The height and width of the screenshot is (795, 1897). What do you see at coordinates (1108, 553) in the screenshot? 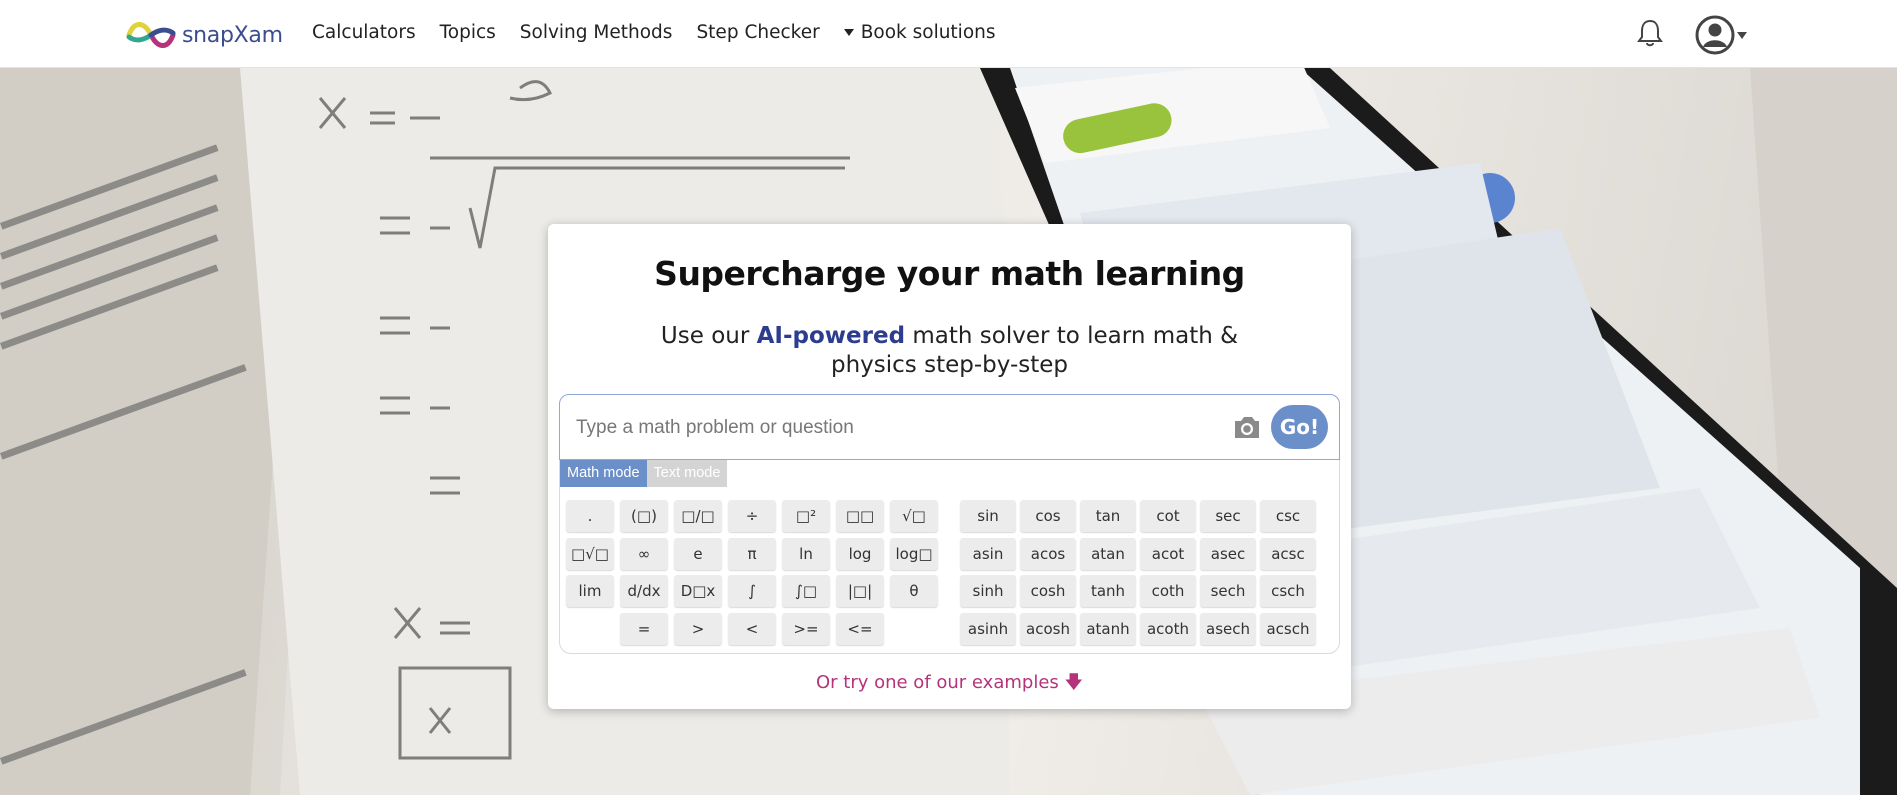
I see `key-button: atan` at bounding box center [1108, 553].